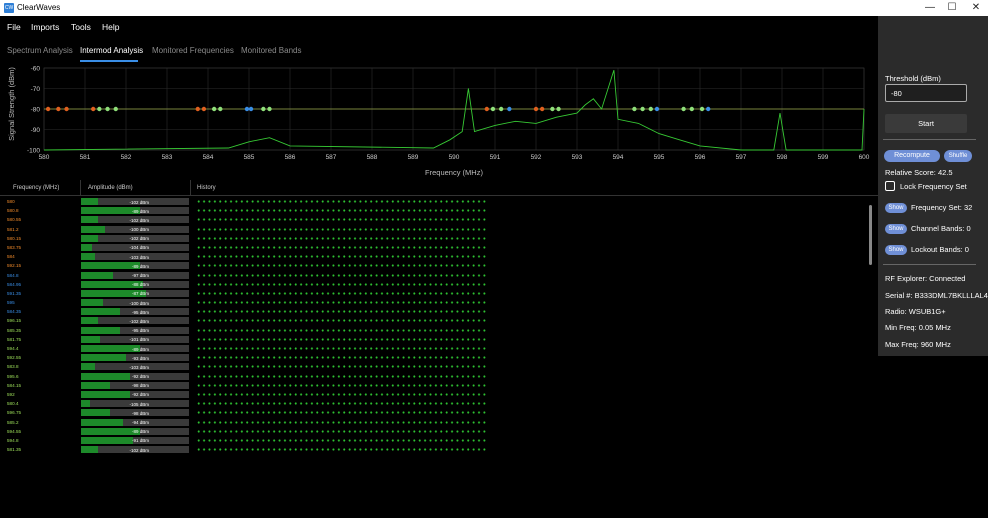  Describe the element at coordinates (81, 27) in the screenshot. I see `menu-tools: Tools` at that location.